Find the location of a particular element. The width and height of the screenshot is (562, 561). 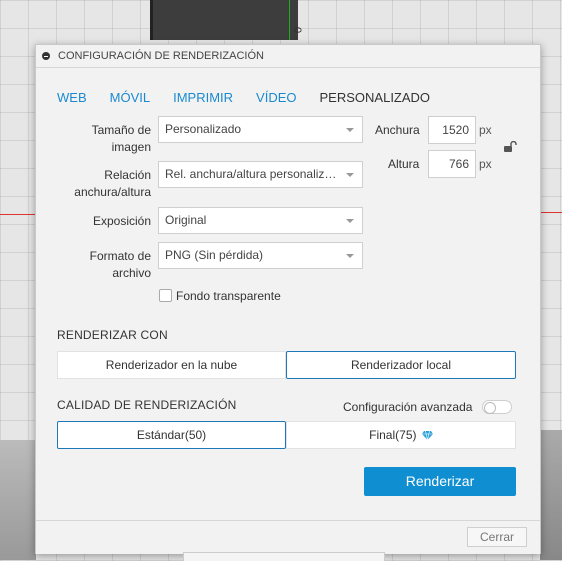

advanced-settings-label: Configuración avanzada is located at coordinates (408, 407).